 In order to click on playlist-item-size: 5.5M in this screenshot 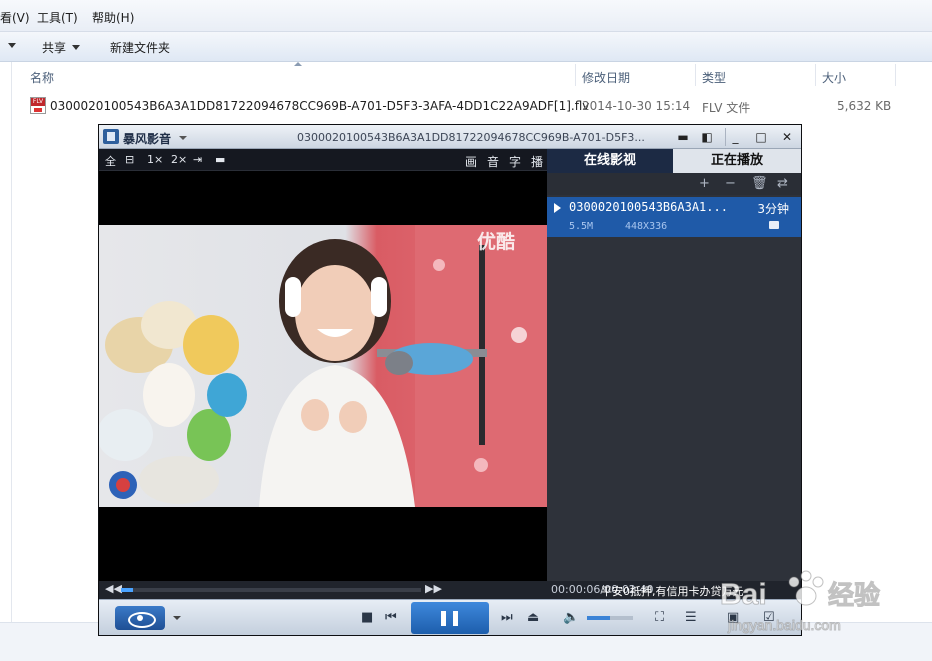, I will do `click(581, 226)`.